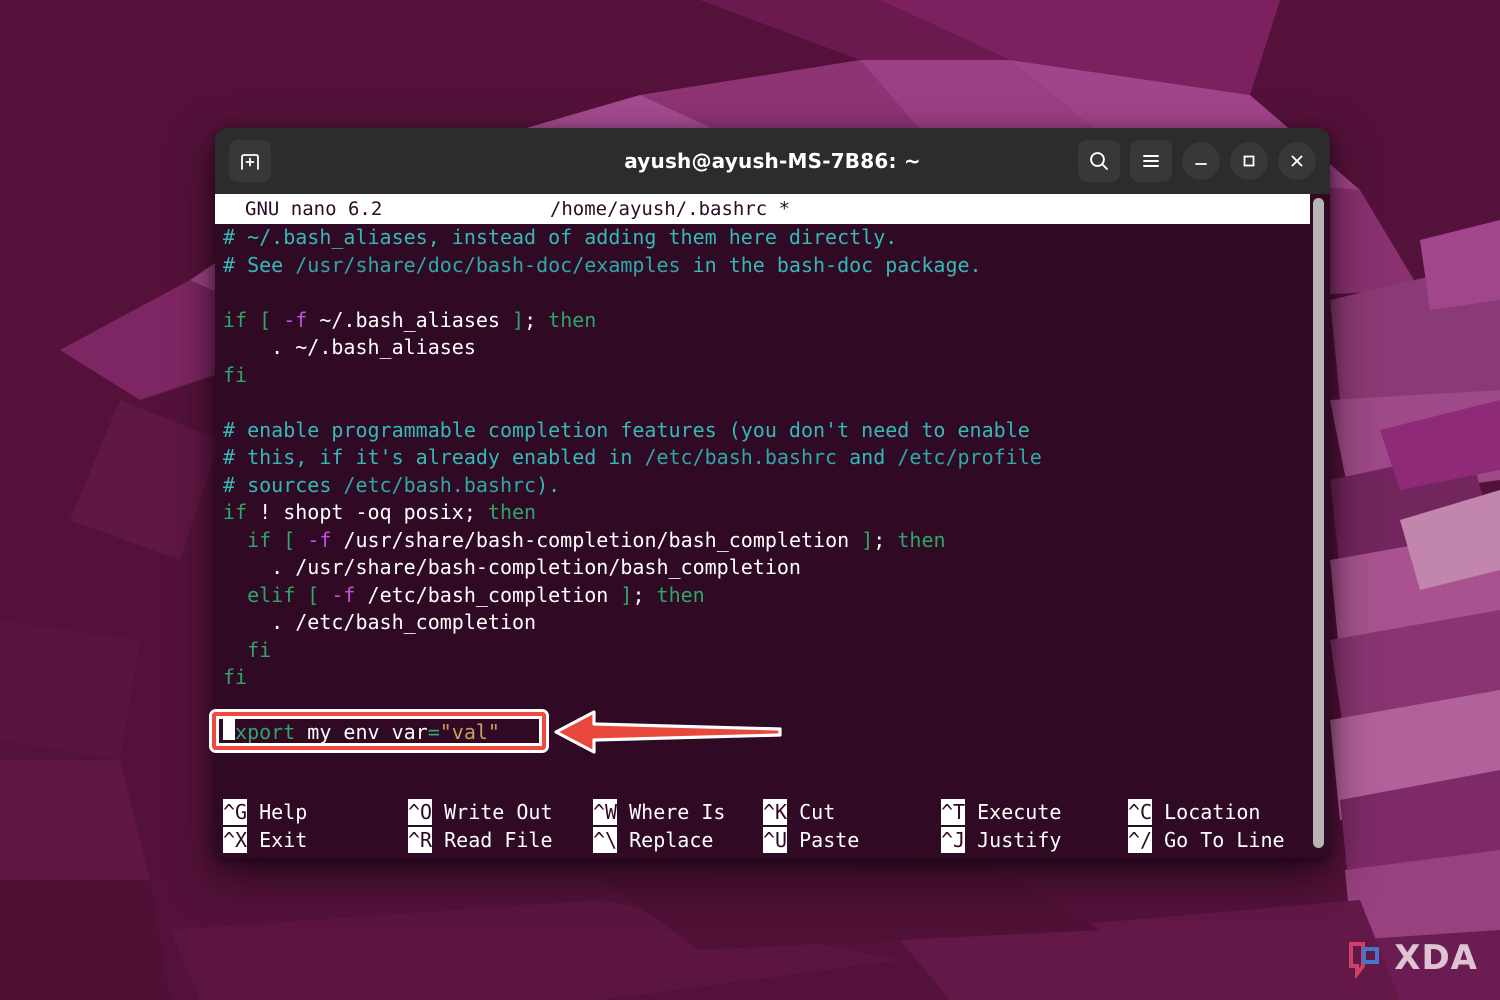 The height and width of the screenshot is (1000, 1500). I want to click on code-line: . /etc/bash_completion, so click(776, 623).